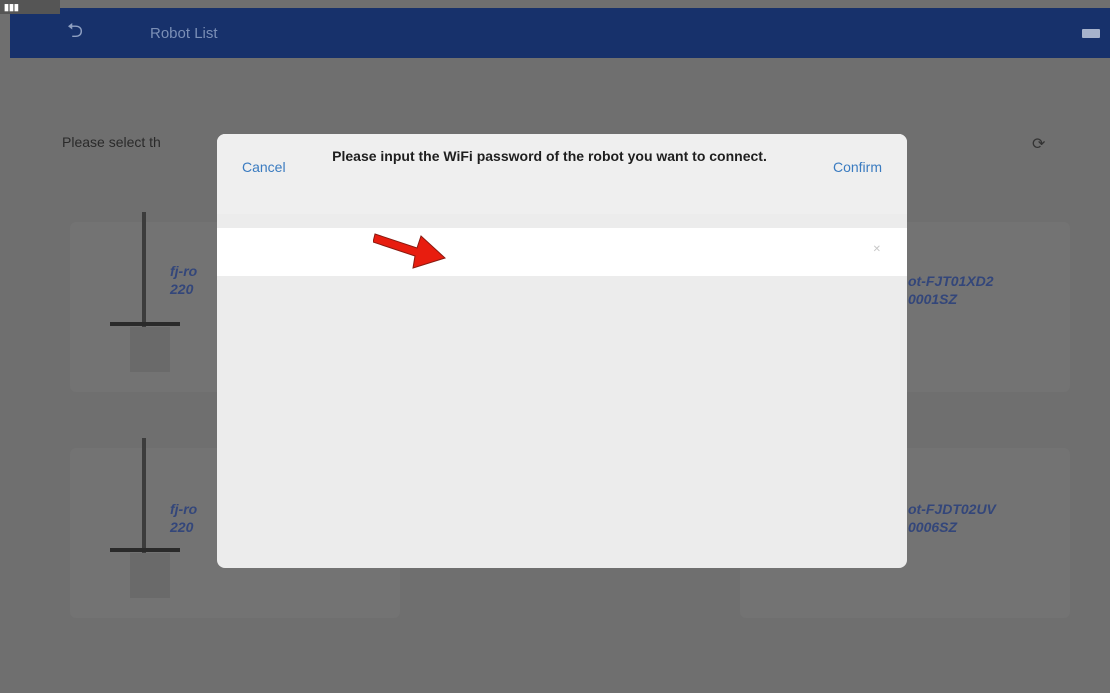 Image resolution: width=1110 pixels, height=693 pixels. Describe the element at coordinates (952, 518) in the screenshot. I see `robot-name: ot-FJDT02UV 0006SZ` at that location.